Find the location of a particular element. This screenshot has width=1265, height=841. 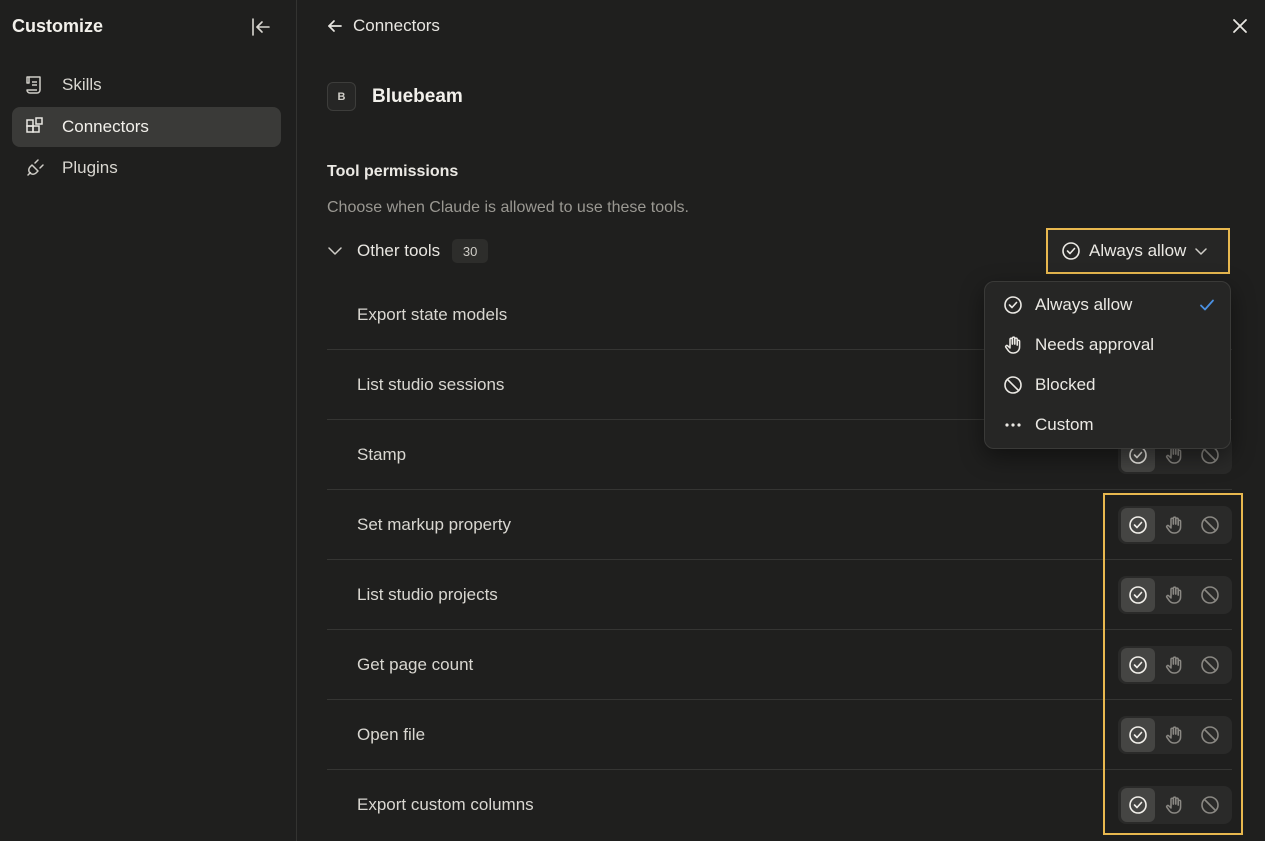

menu-item-label: Always allow is located at coordinates (1084, 304).